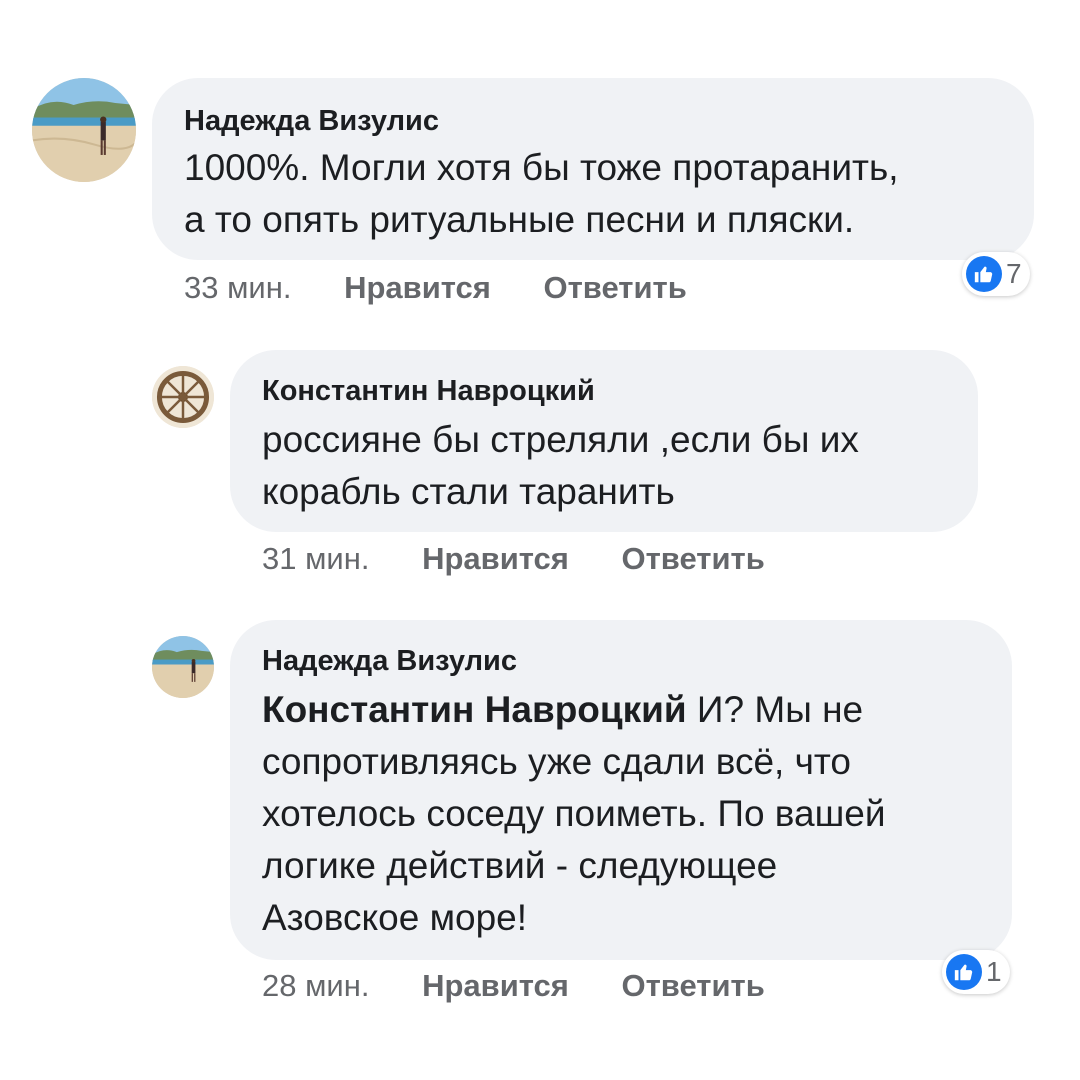  What do you see at coordinates (541, 167) in the screenshot?
I see `comment-text-line: 1000%. Могли хотя бы тоже протаранить,` at bounding box center [541, 167].